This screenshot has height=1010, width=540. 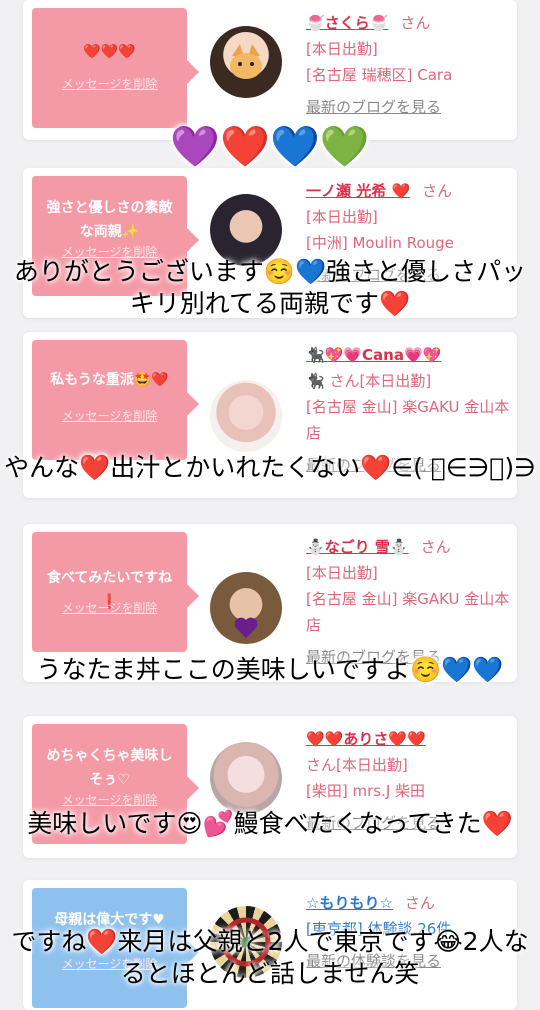 What do you see at coordinates (270, 669) in the screenshot?
I see `overlay-caption: うなたま丼ここの美味しいですよ☺️💙💙` at bounding box center [270, 669].